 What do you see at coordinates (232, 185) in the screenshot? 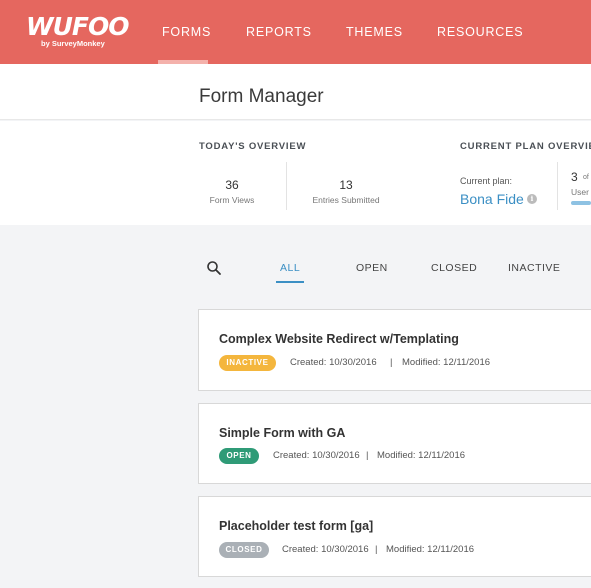
I see `form-views-value: 36` at bounding box center [232, 185].